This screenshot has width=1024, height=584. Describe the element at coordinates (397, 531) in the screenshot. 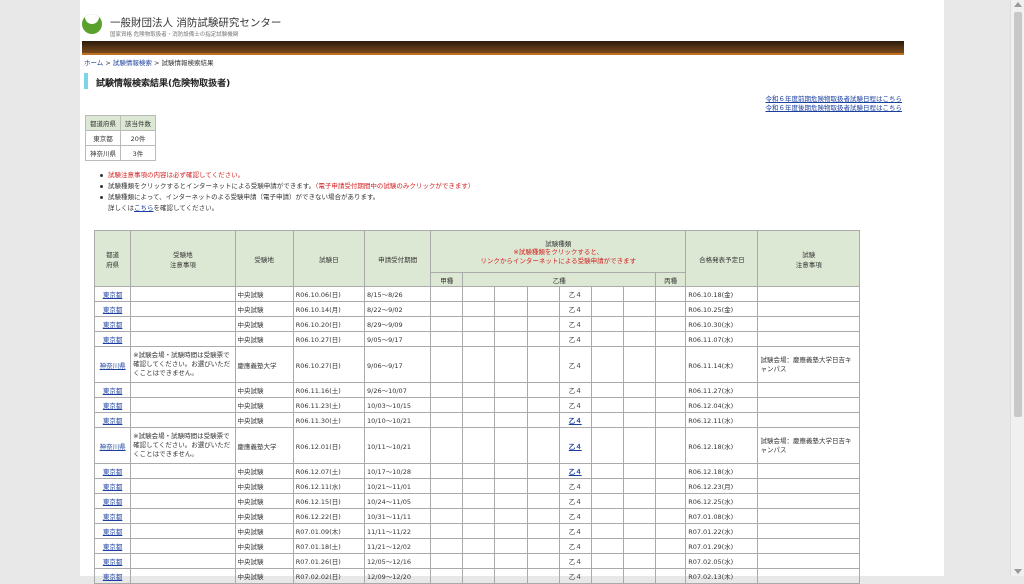

I see `cell-period: 11/11～11/22` at that location.